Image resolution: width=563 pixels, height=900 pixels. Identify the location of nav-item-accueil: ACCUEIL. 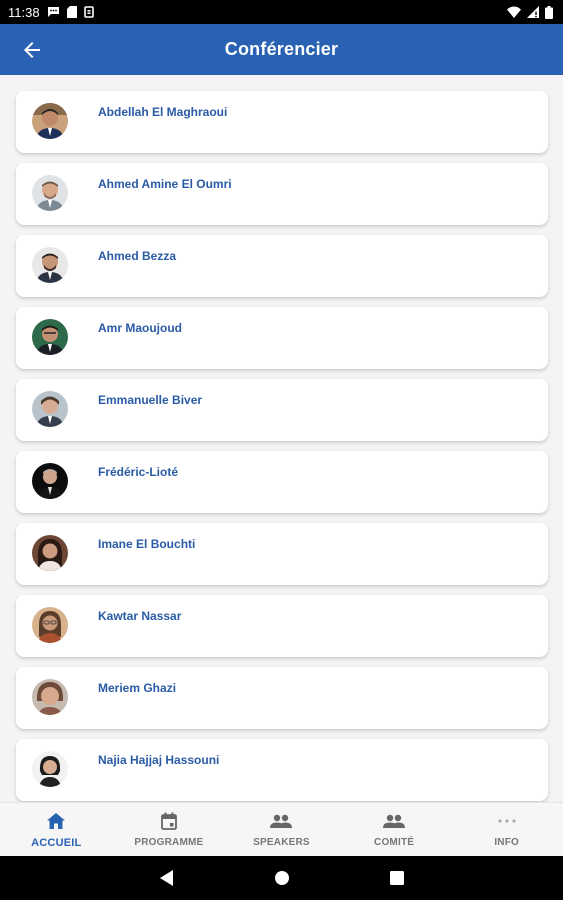
(56, 829).